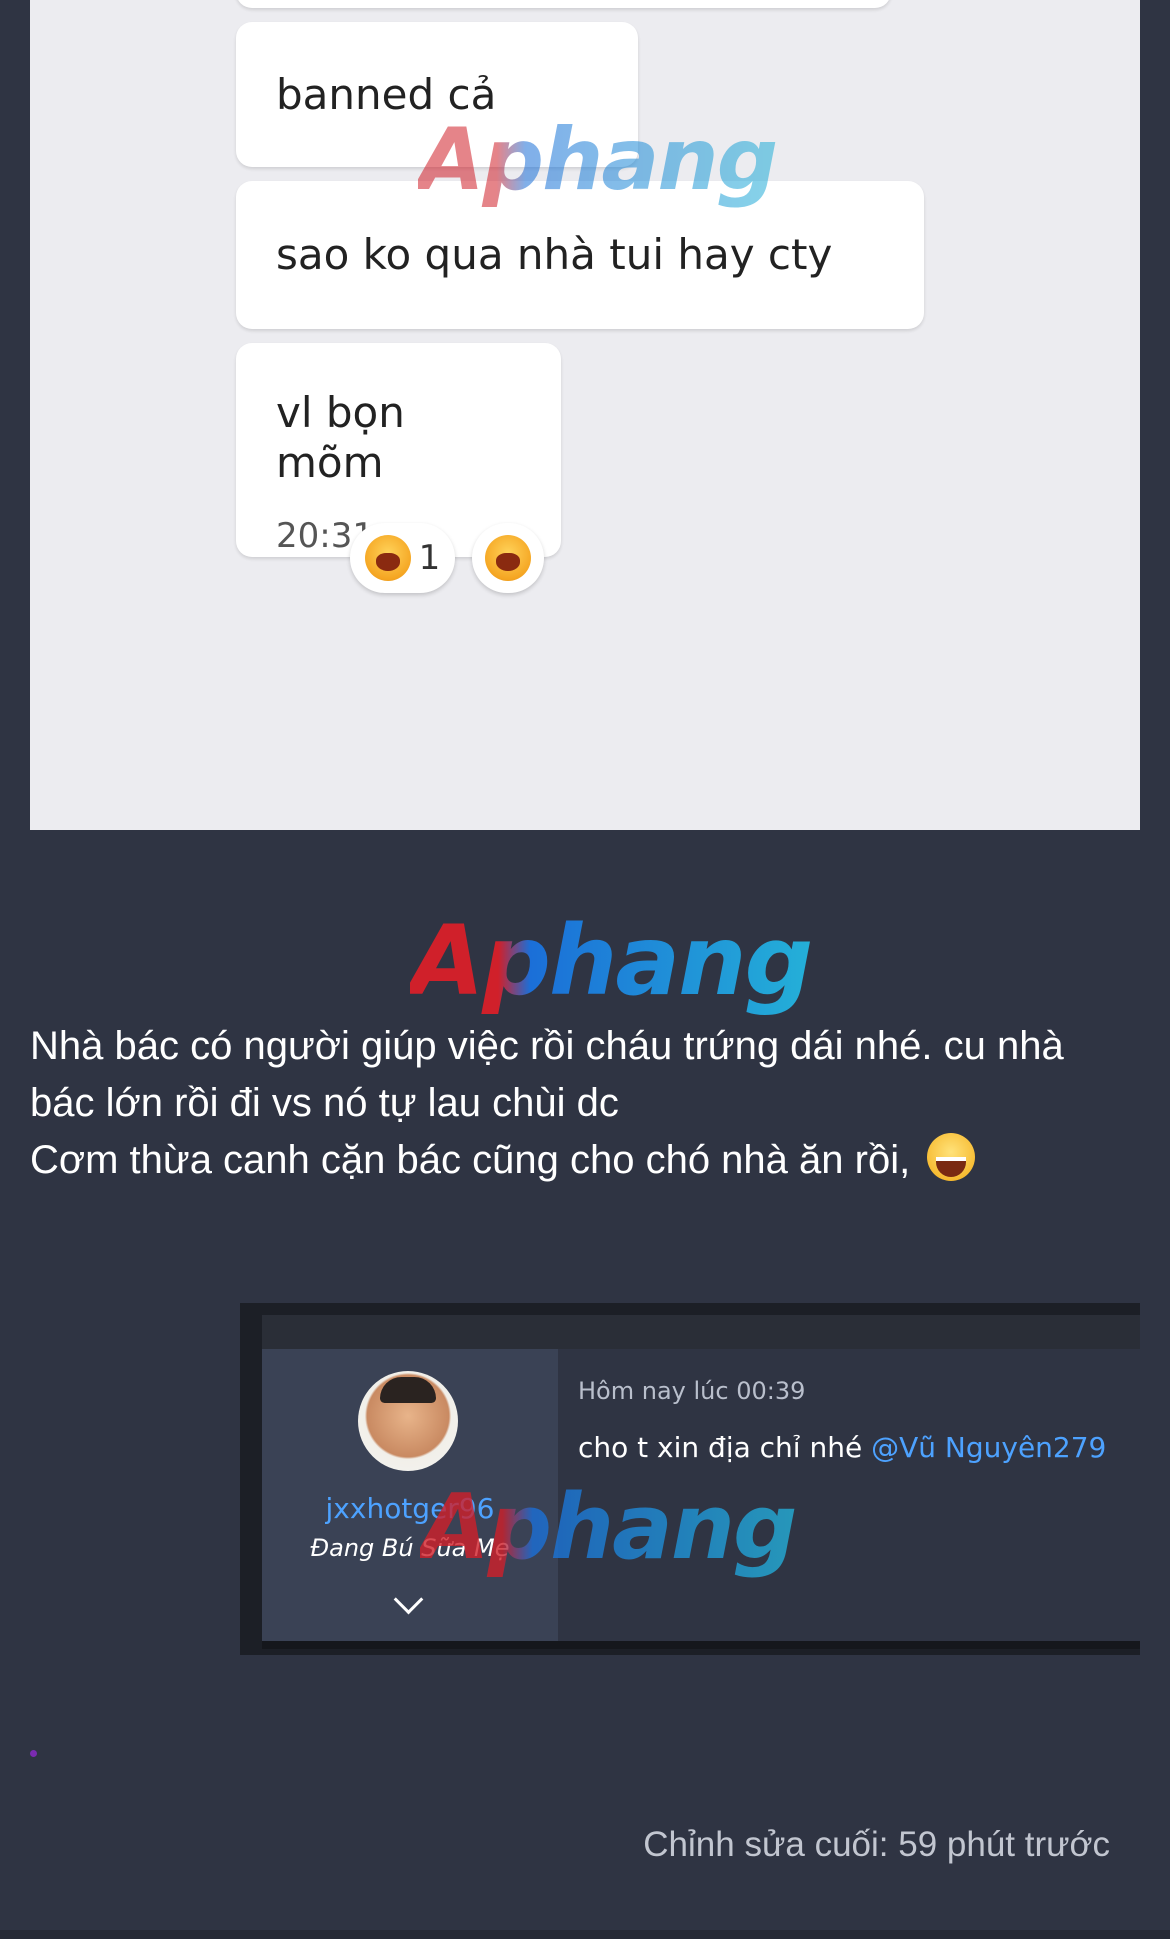  I want to click on reaction-badge, so click(508, 558).